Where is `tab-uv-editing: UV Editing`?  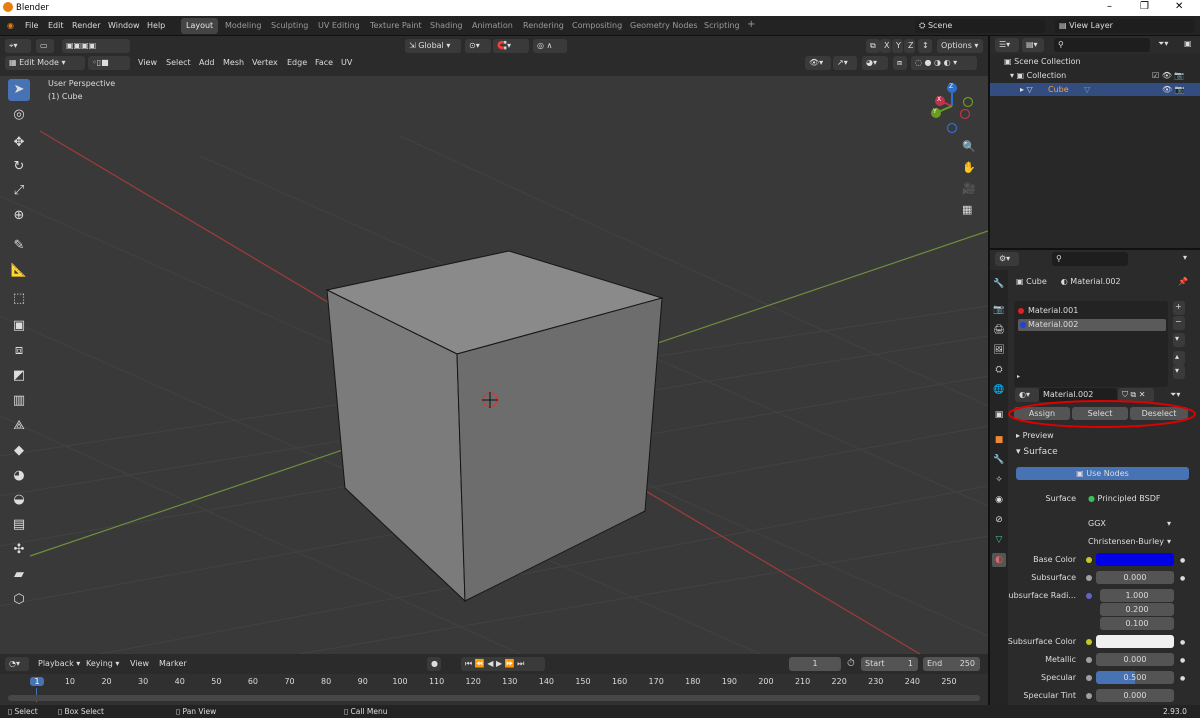
tab-uv-editing: UV Editing is located at coordinates (339, 26).